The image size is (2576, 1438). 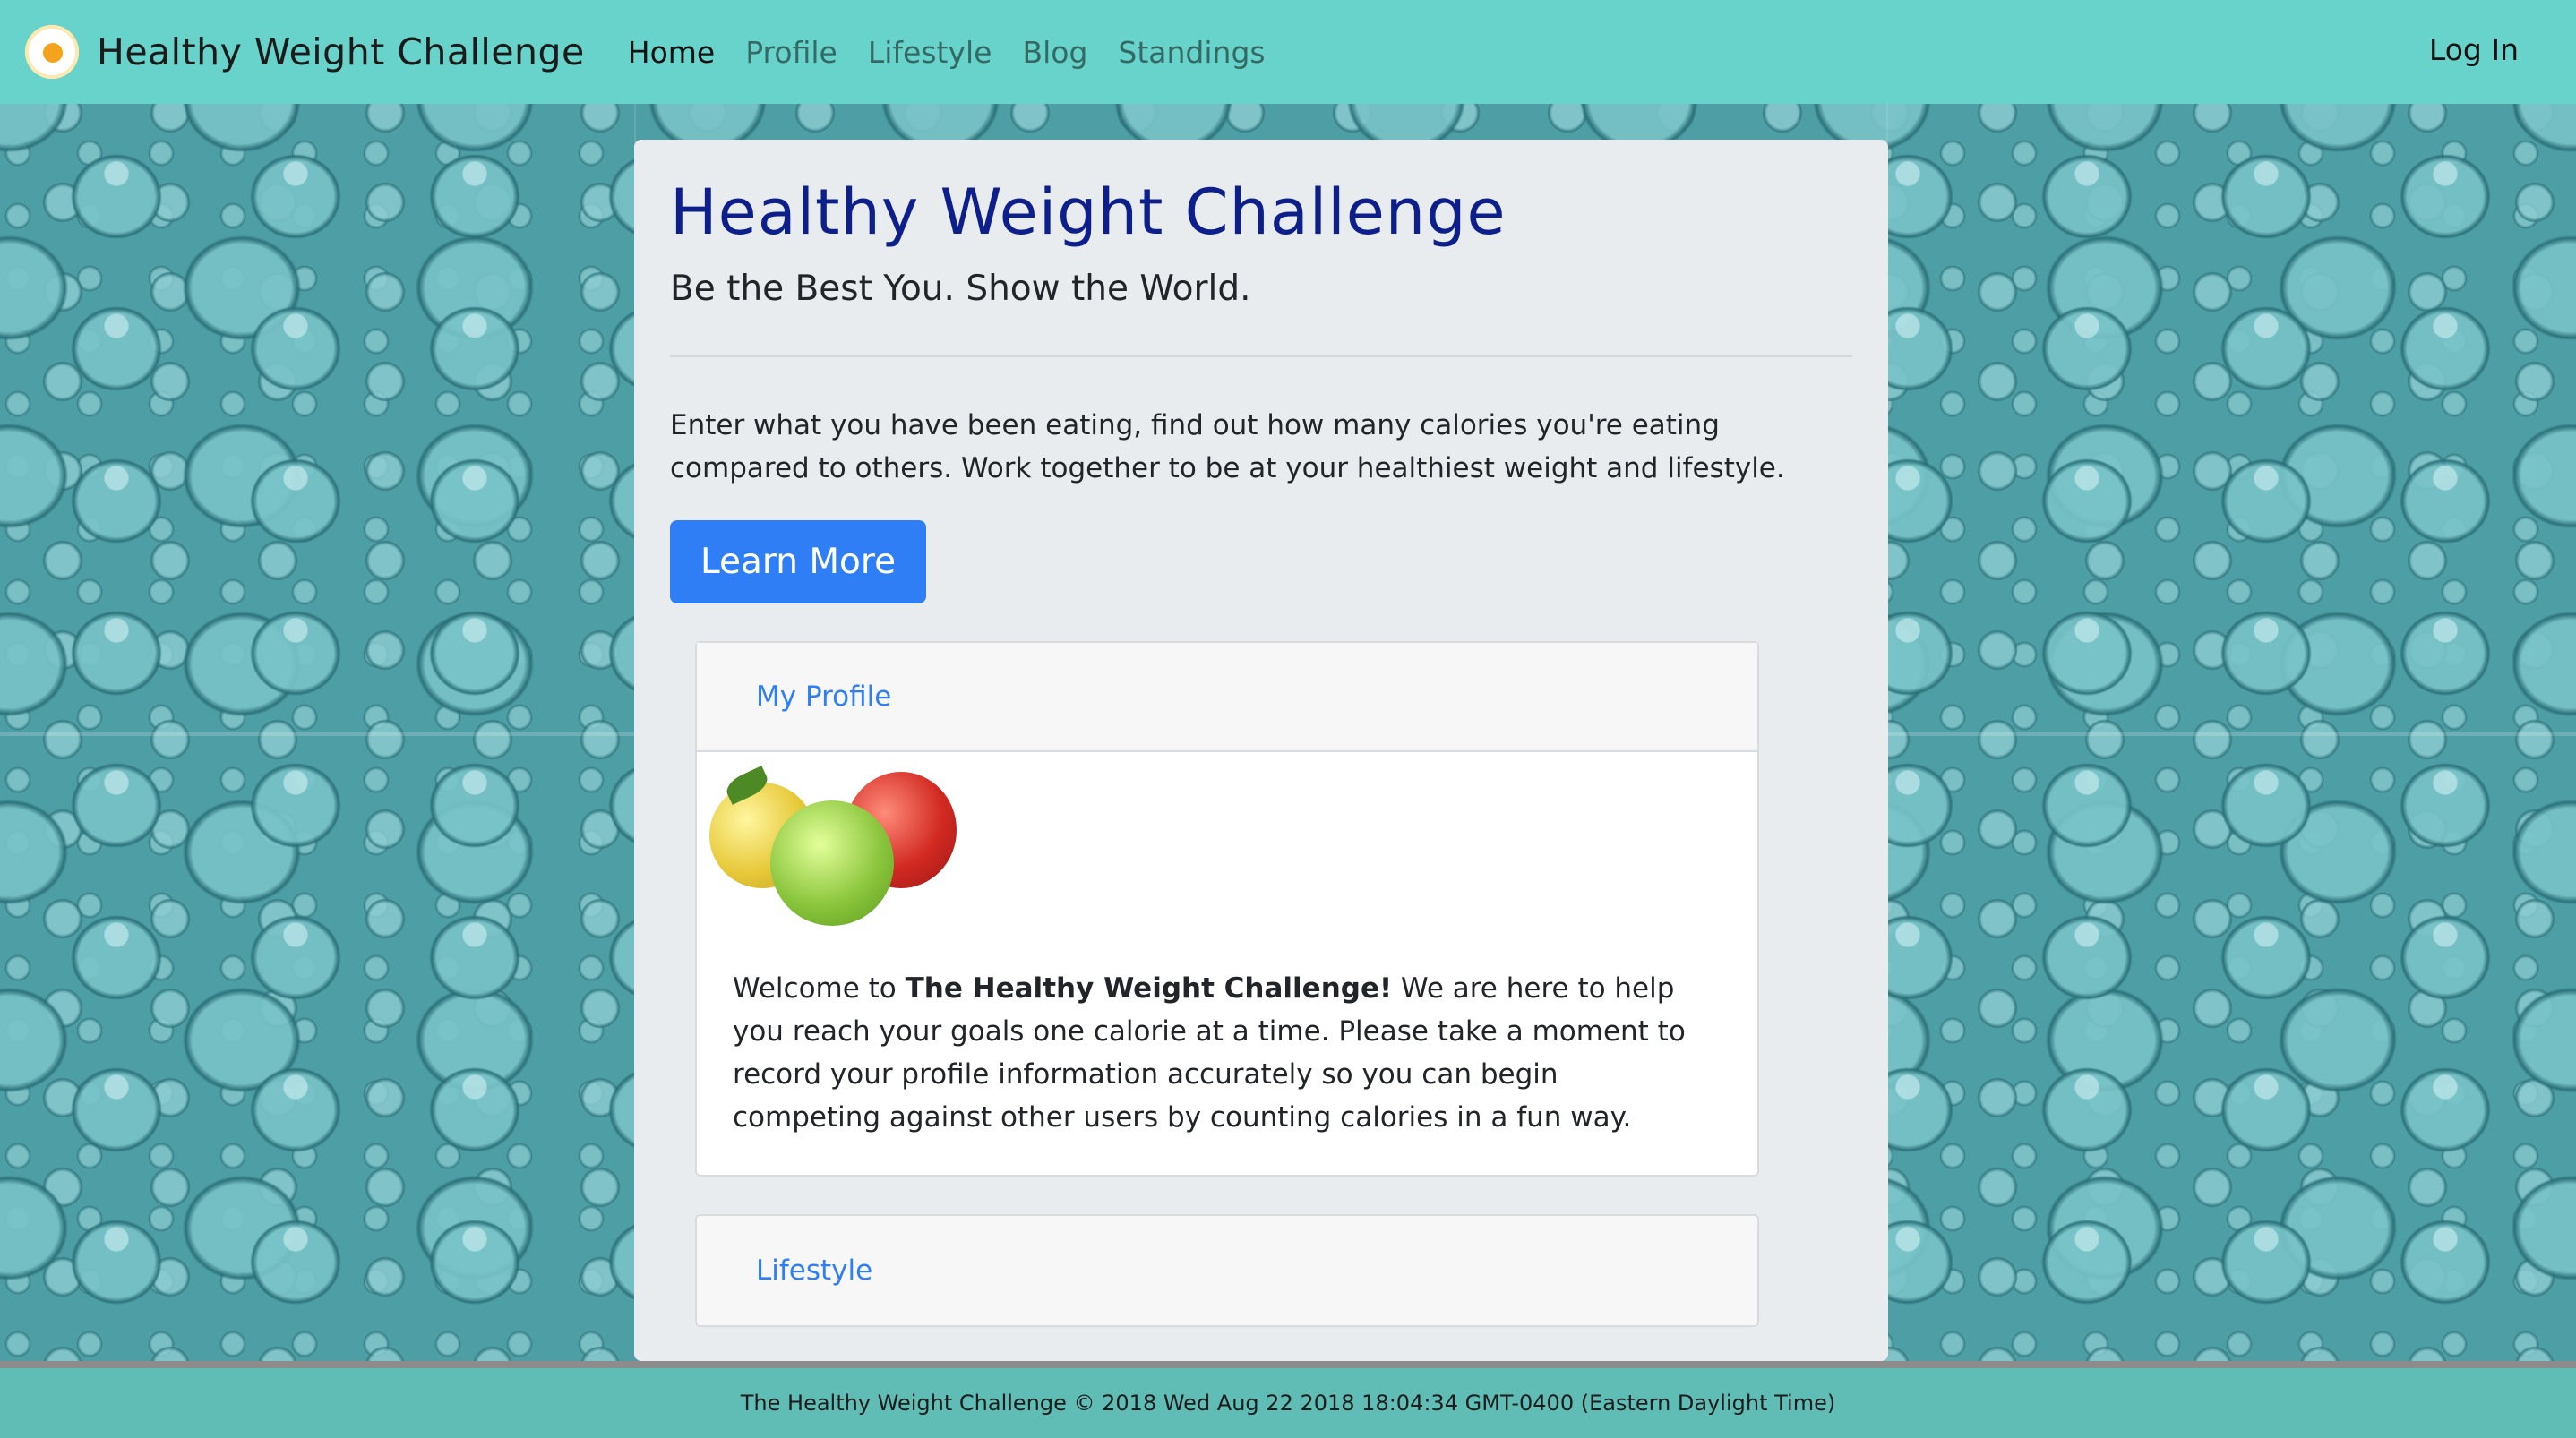 I want to click on my-profile-link: My Profile, so click(x=823, y=696).